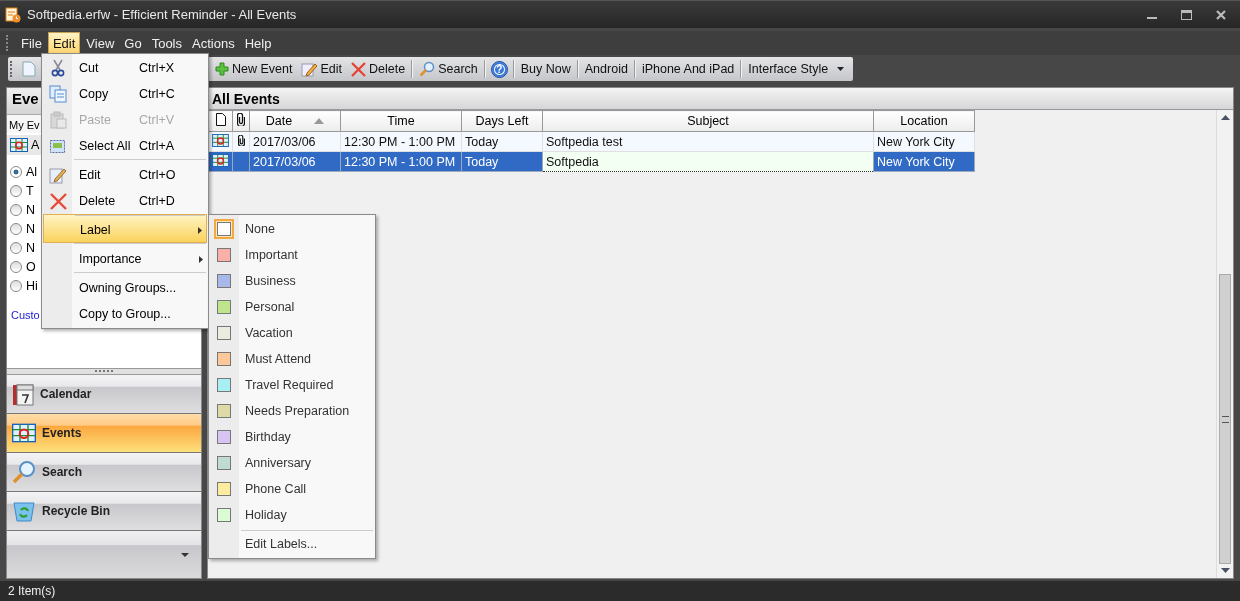 This screenshot has height=601, width=1240. I want to click on calendar-icon, so click(23, 394).